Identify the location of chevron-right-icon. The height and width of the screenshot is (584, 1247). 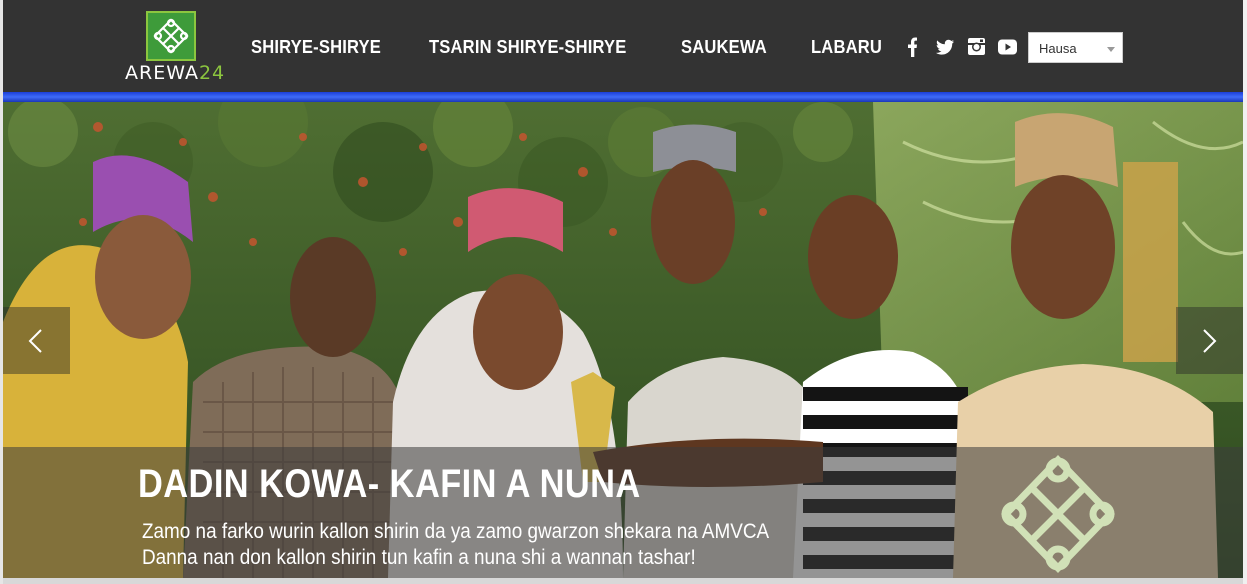
(1210, 341).